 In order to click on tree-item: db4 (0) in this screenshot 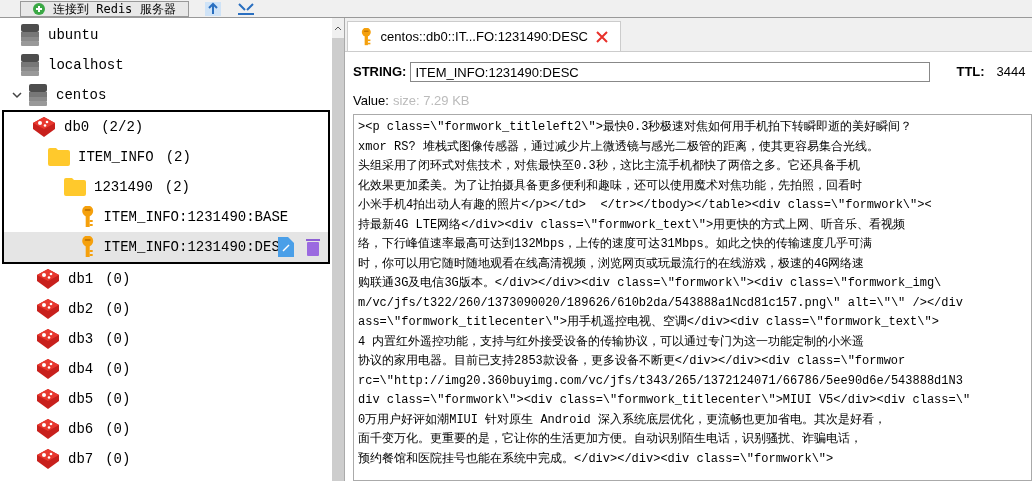, I will do `click(170, 369)`.